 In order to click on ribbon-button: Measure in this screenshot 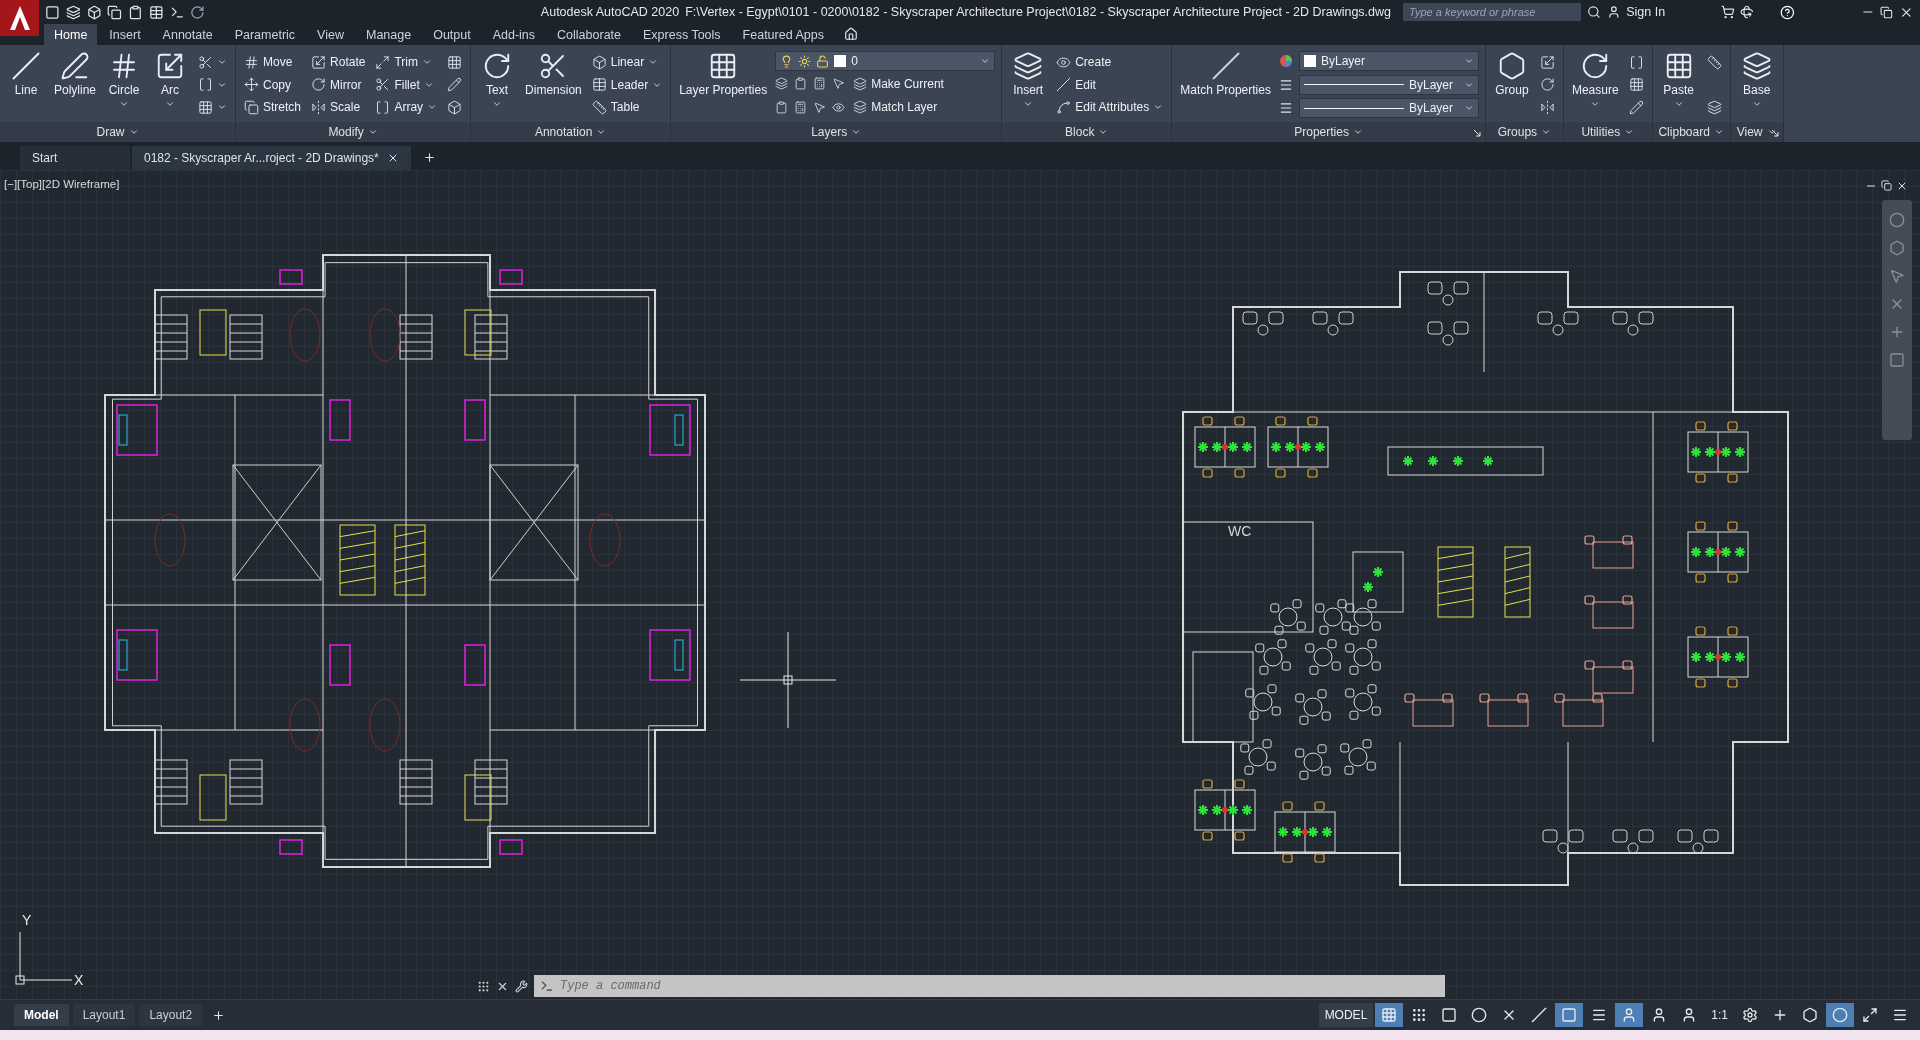, I will do `click(1595, 85)`.